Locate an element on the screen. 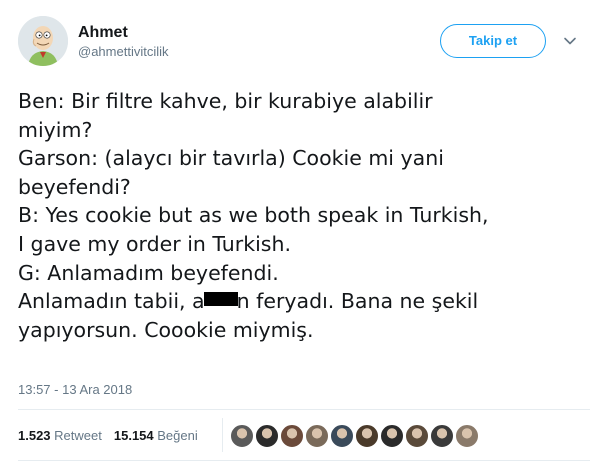  retweet-label: Retweet is located at coordinates (78, 435).